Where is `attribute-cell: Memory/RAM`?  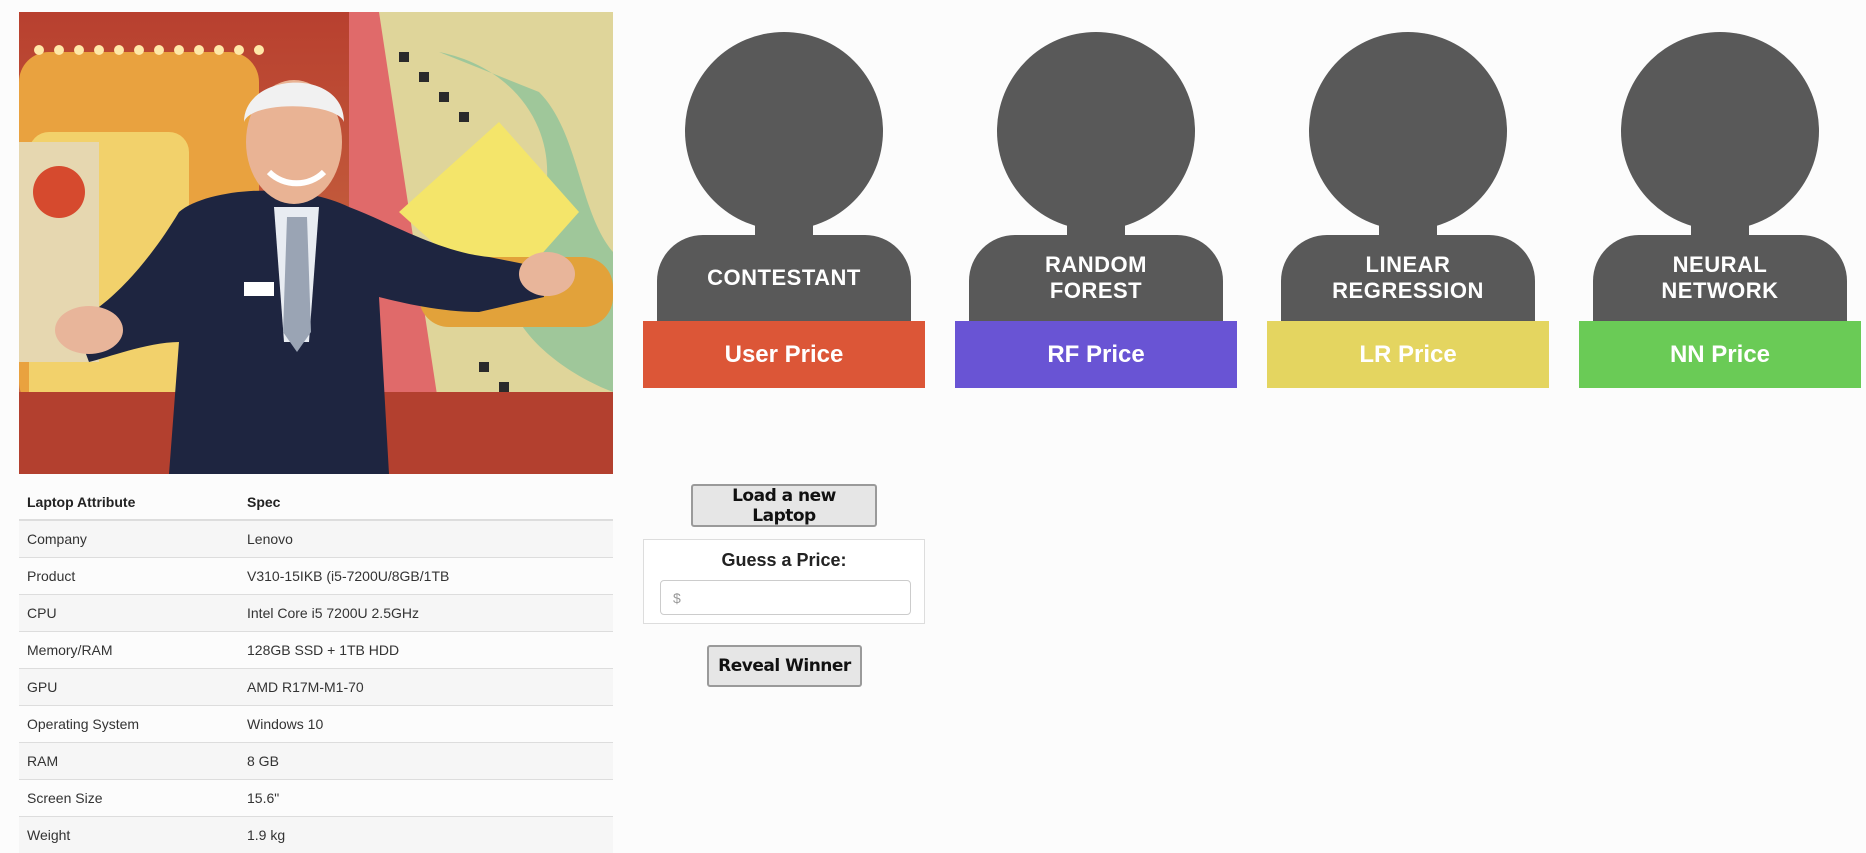
attribute-cell: Memory/RAM is located at coordinates (129, 649).